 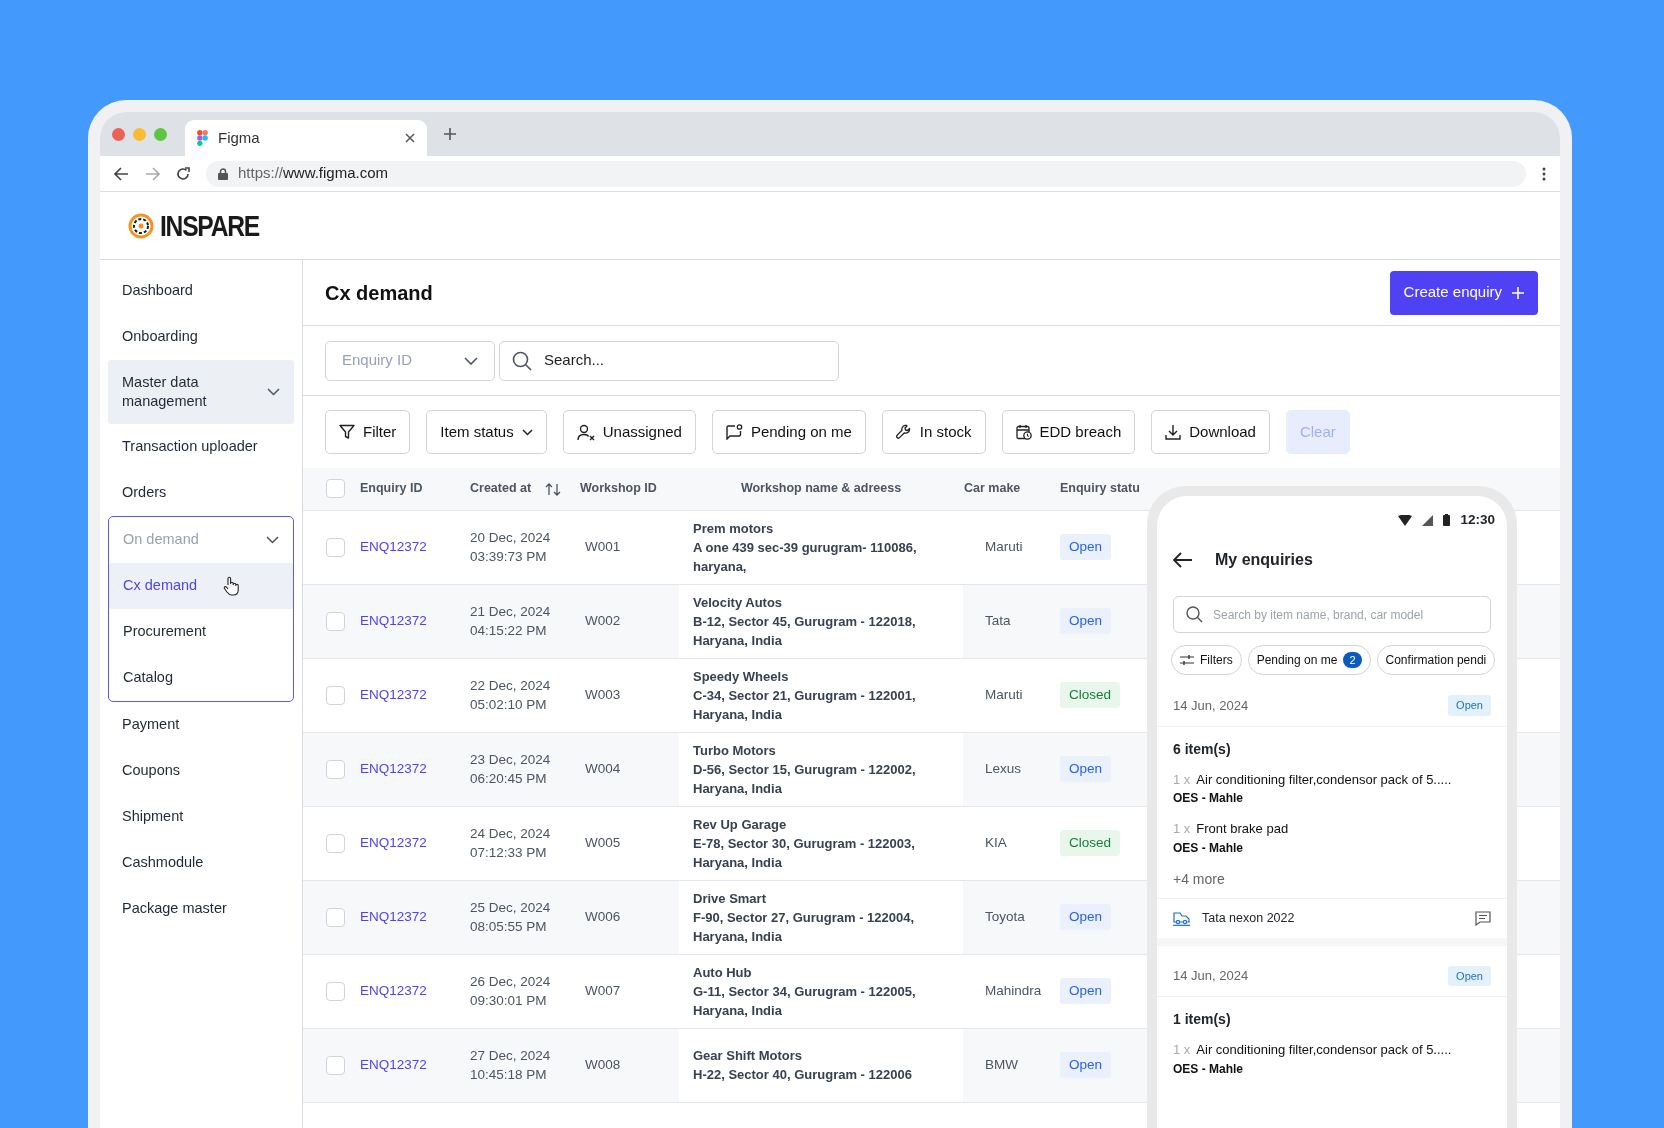 What do you see at coordinates (603, 916) in the screenshot?
I see `workshop-id: W006` at bounding box center [603, 916].